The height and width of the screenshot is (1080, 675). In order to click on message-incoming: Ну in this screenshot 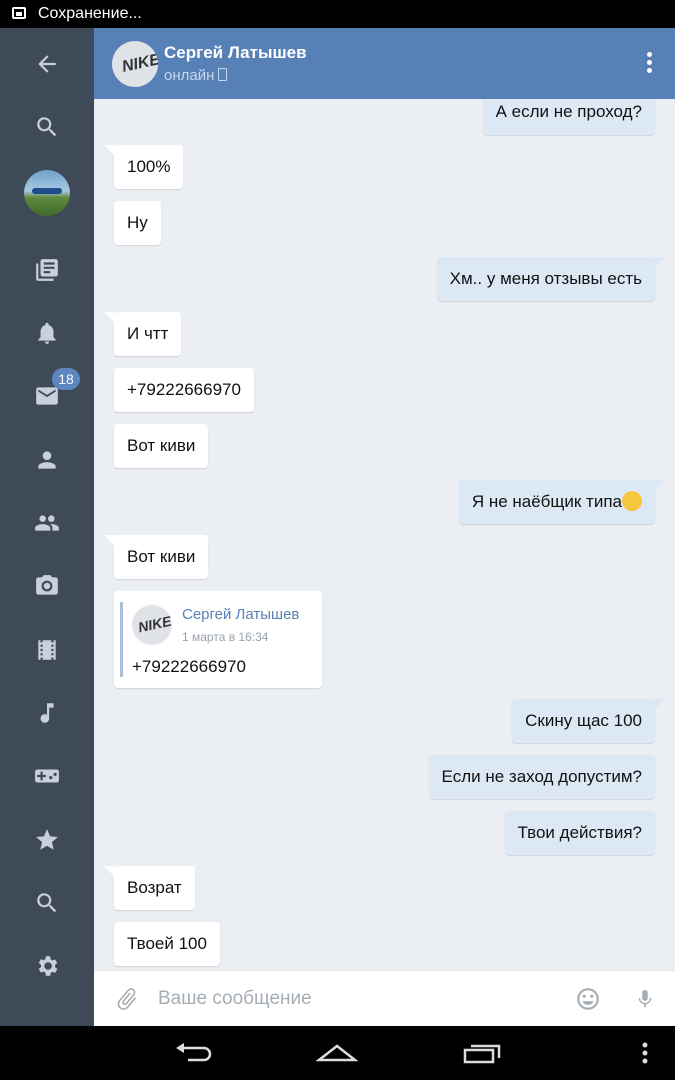, I will do `click(137, 223)`.